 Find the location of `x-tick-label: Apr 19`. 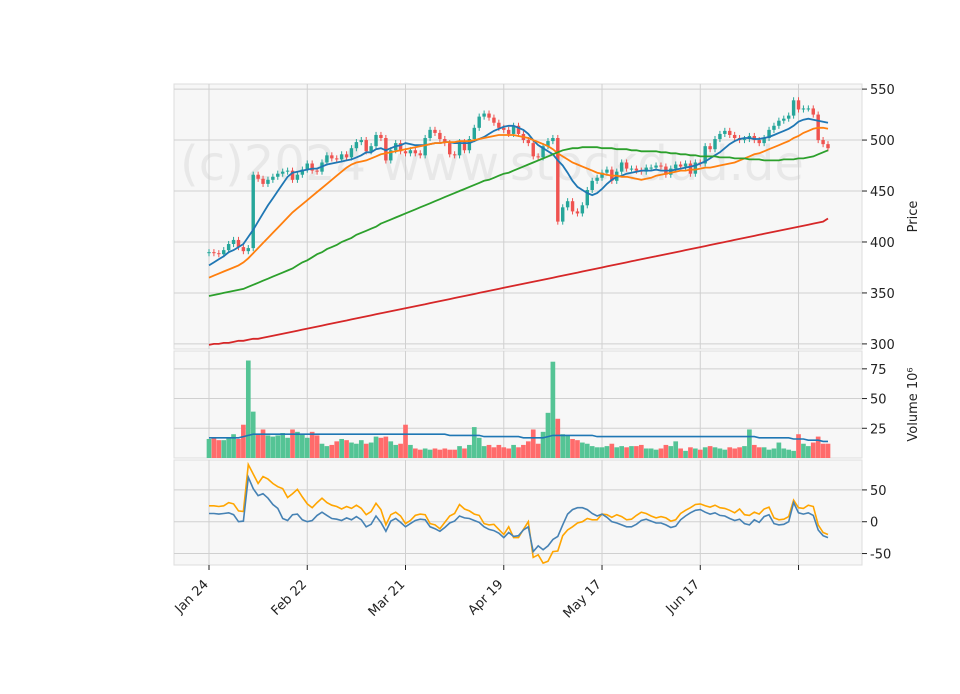

x-tick-label: Apr 19 is located at coordinates (485, 597).